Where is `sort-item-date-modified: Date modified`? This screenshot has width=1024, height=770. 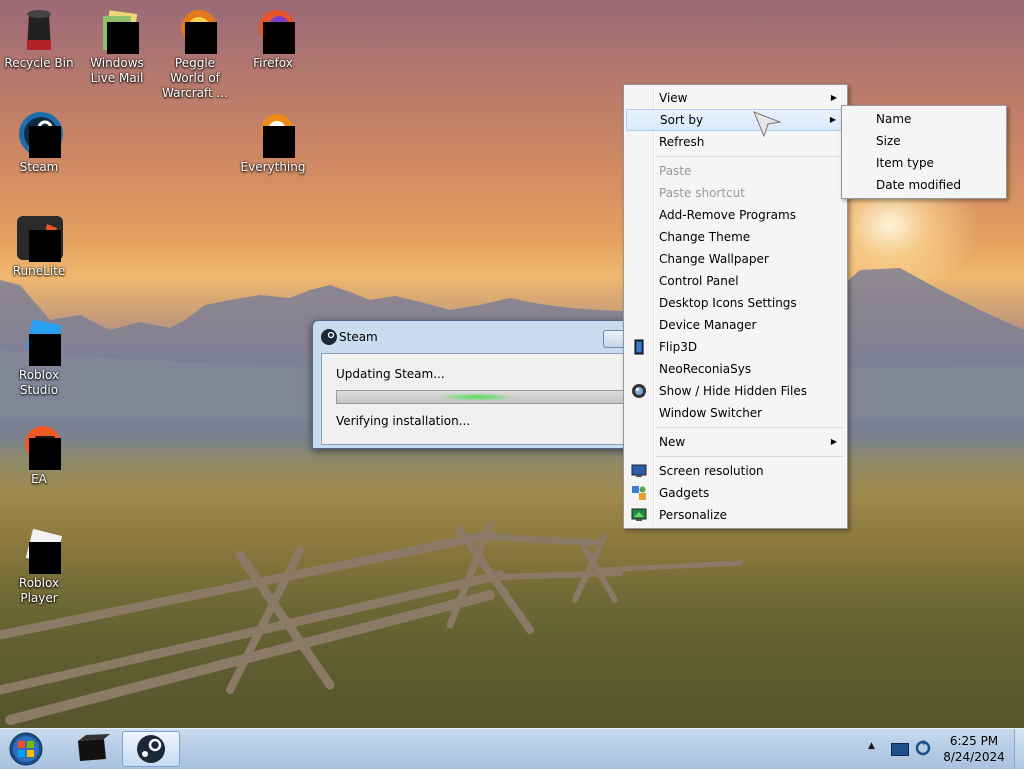
sort-item-date-modified: Date modified is located at coordinates (924, 185).